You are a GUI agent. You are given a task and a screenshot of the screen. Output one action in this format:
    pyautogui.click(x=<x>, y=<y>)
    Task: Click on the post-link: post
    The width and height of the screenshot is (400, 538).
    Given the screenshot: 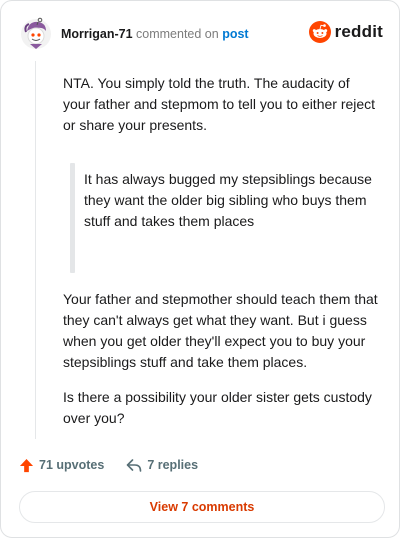 What is the action you would take?
    pyautogui.click(x=235, y=34)
    